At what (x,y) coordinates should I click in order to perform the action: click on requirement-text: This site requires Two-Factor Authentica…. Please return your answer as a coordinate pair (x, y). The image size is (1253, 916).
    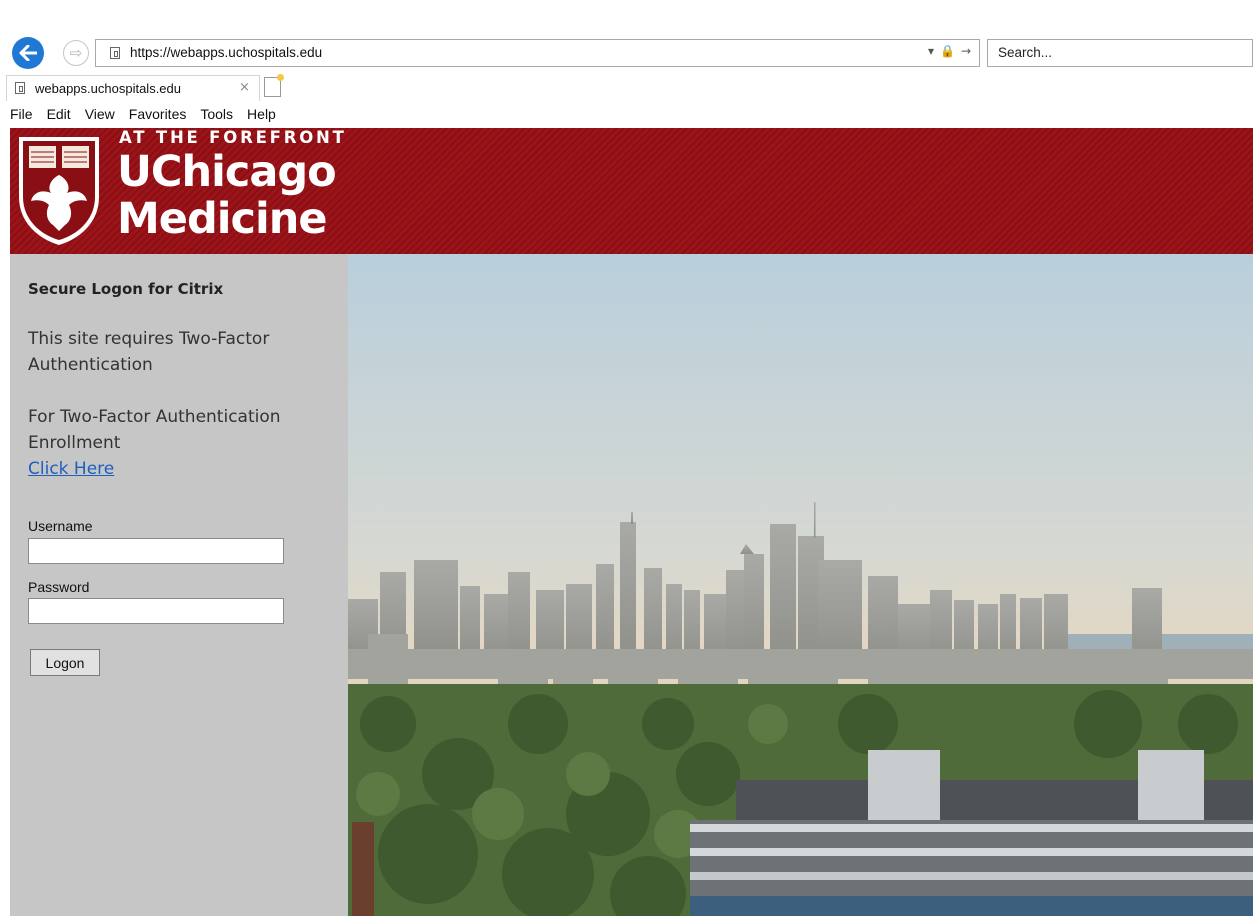
    Looking at the image, I should click on (149, 352).